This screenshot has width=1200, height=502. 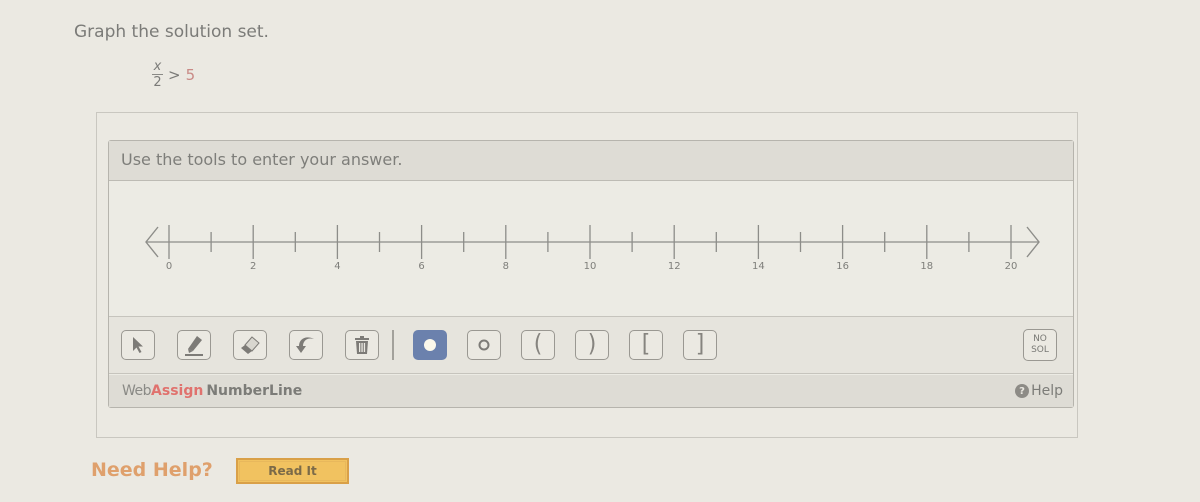 I want to click on question-title: Graph the solution set., so click(x=171, y=32).